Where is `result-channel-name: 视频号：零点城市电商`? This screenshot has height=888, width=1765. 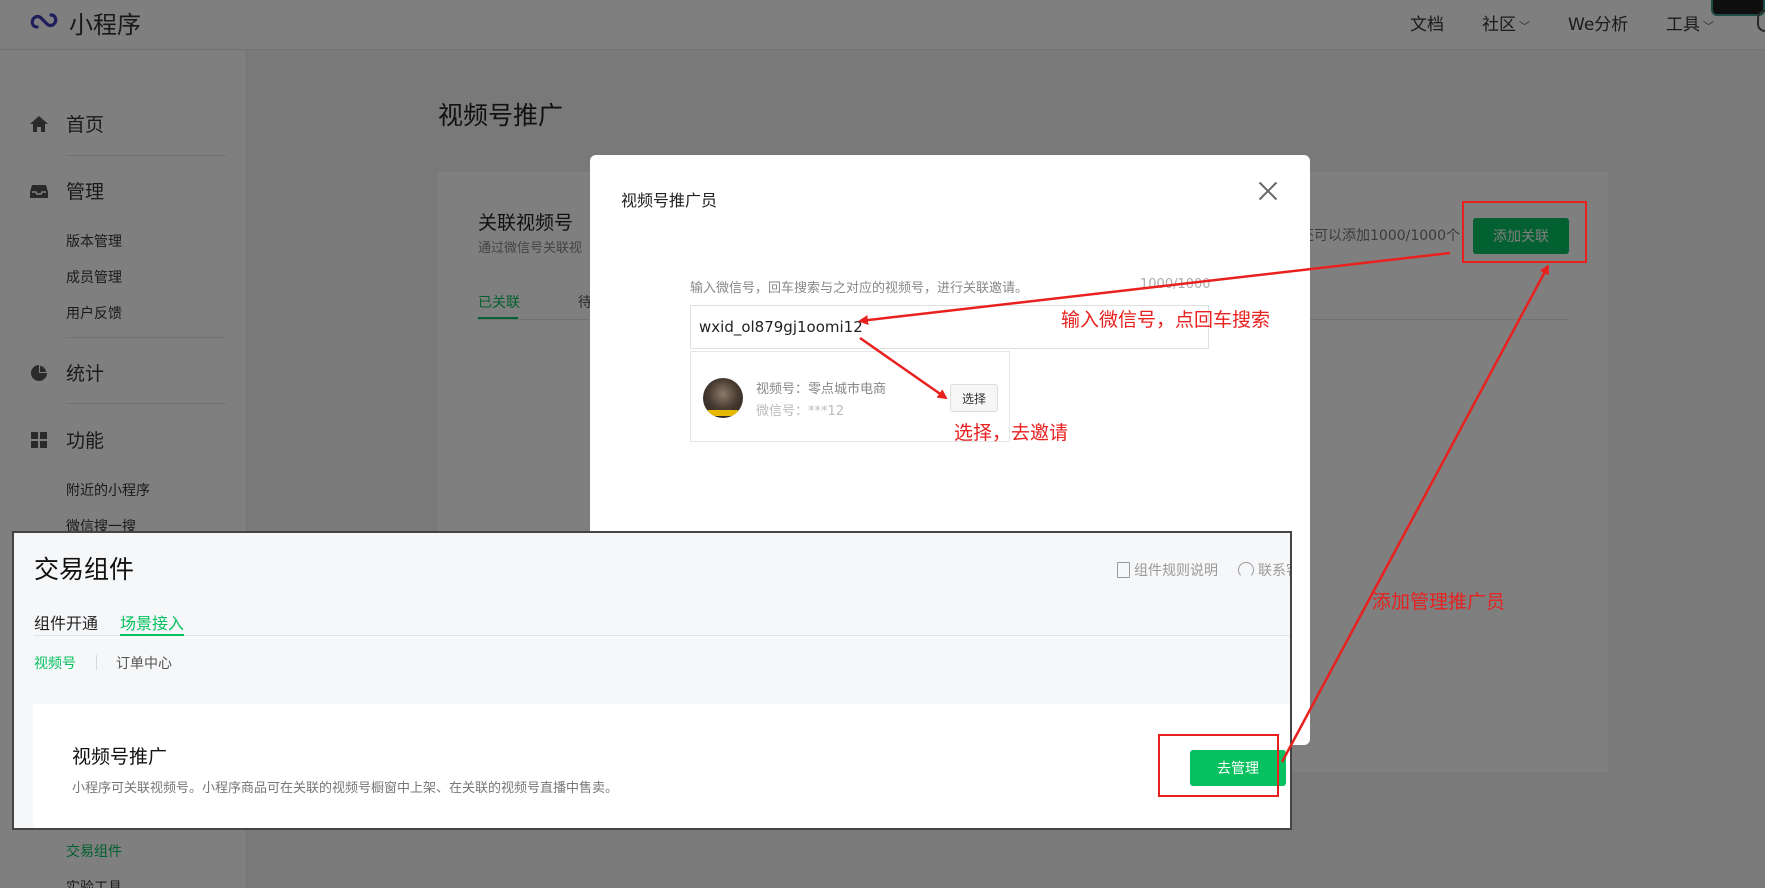
result-channel-name: 视频号：零点城市电商 is located at coordinates (821, 389).